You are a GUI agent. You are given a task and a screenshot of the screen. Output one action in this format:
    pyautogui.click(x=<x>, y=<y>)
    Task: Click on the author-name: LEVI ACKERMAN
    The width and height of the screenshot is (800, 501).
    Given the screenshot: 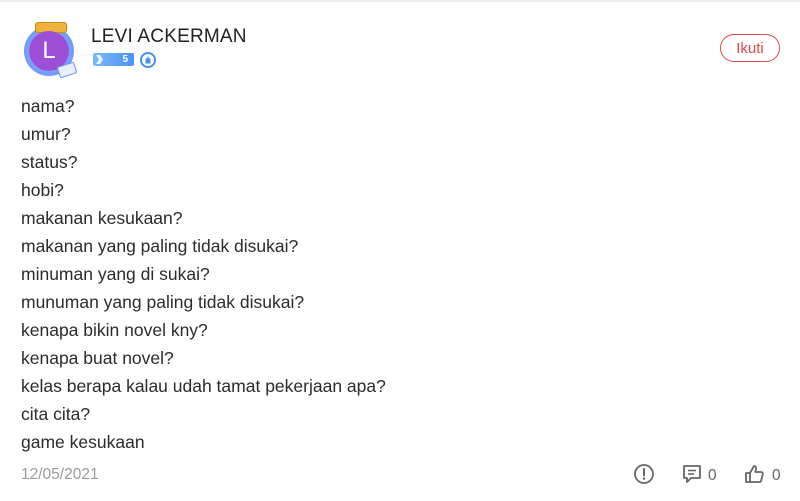 What is the action you would take?
    pyautogui.click(x=169, y=37)
    